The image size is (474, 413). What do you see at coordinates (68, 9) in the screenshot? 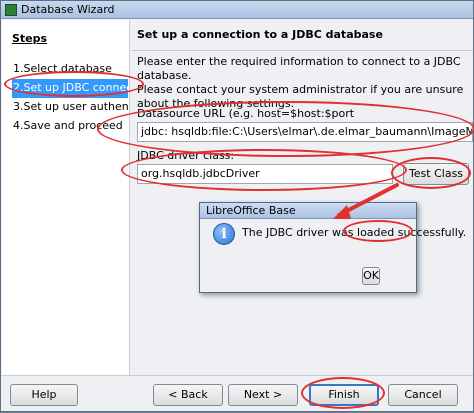
I see `window-title: Database Wizard` at bounding box center [68, 9].